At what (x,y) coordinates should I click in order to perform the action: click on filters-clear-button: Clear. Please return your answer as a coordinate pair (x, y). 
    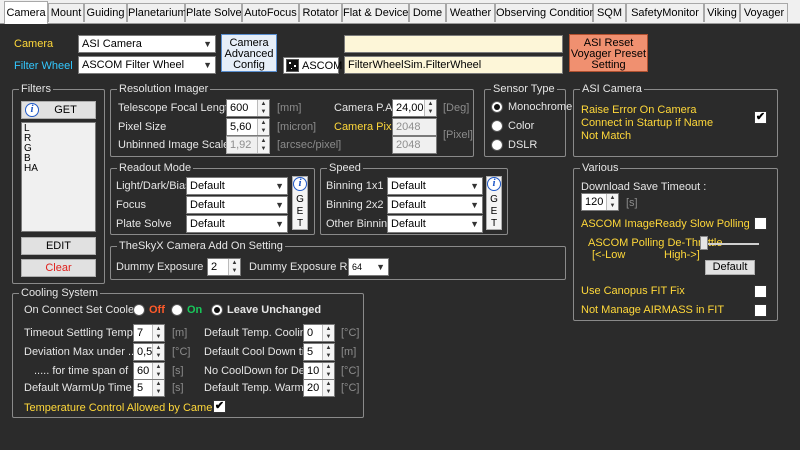
    Looking at the image, I should click on (58, 268).